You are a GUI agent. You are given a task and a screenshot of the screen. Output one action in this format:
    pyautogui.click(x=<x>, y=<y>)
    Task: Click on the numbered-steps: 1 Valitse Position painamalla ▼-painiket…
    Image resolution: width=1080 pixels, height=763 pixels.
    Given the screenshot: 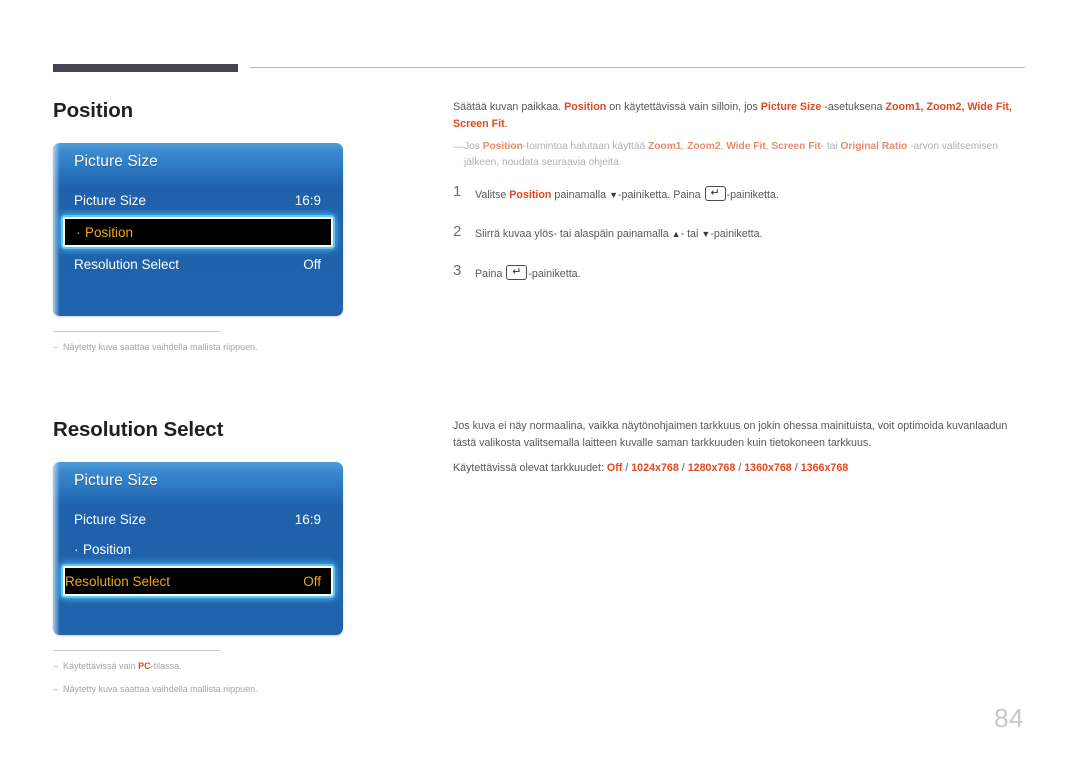 What is the action you would take?
    pyautogui.click(x=740, y=233)
    